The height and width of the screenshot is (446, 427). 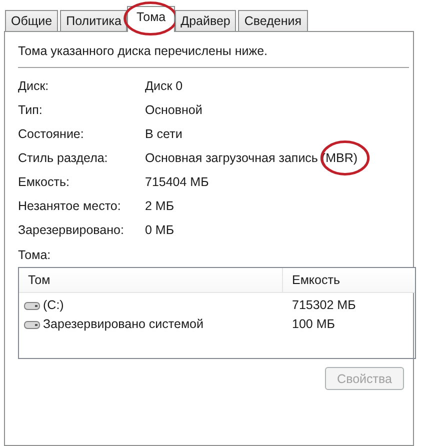 What do you see at coordinates (31, 110) in the screenshot?
I see `property-label: Тип:` at bounding box center [31, 110].